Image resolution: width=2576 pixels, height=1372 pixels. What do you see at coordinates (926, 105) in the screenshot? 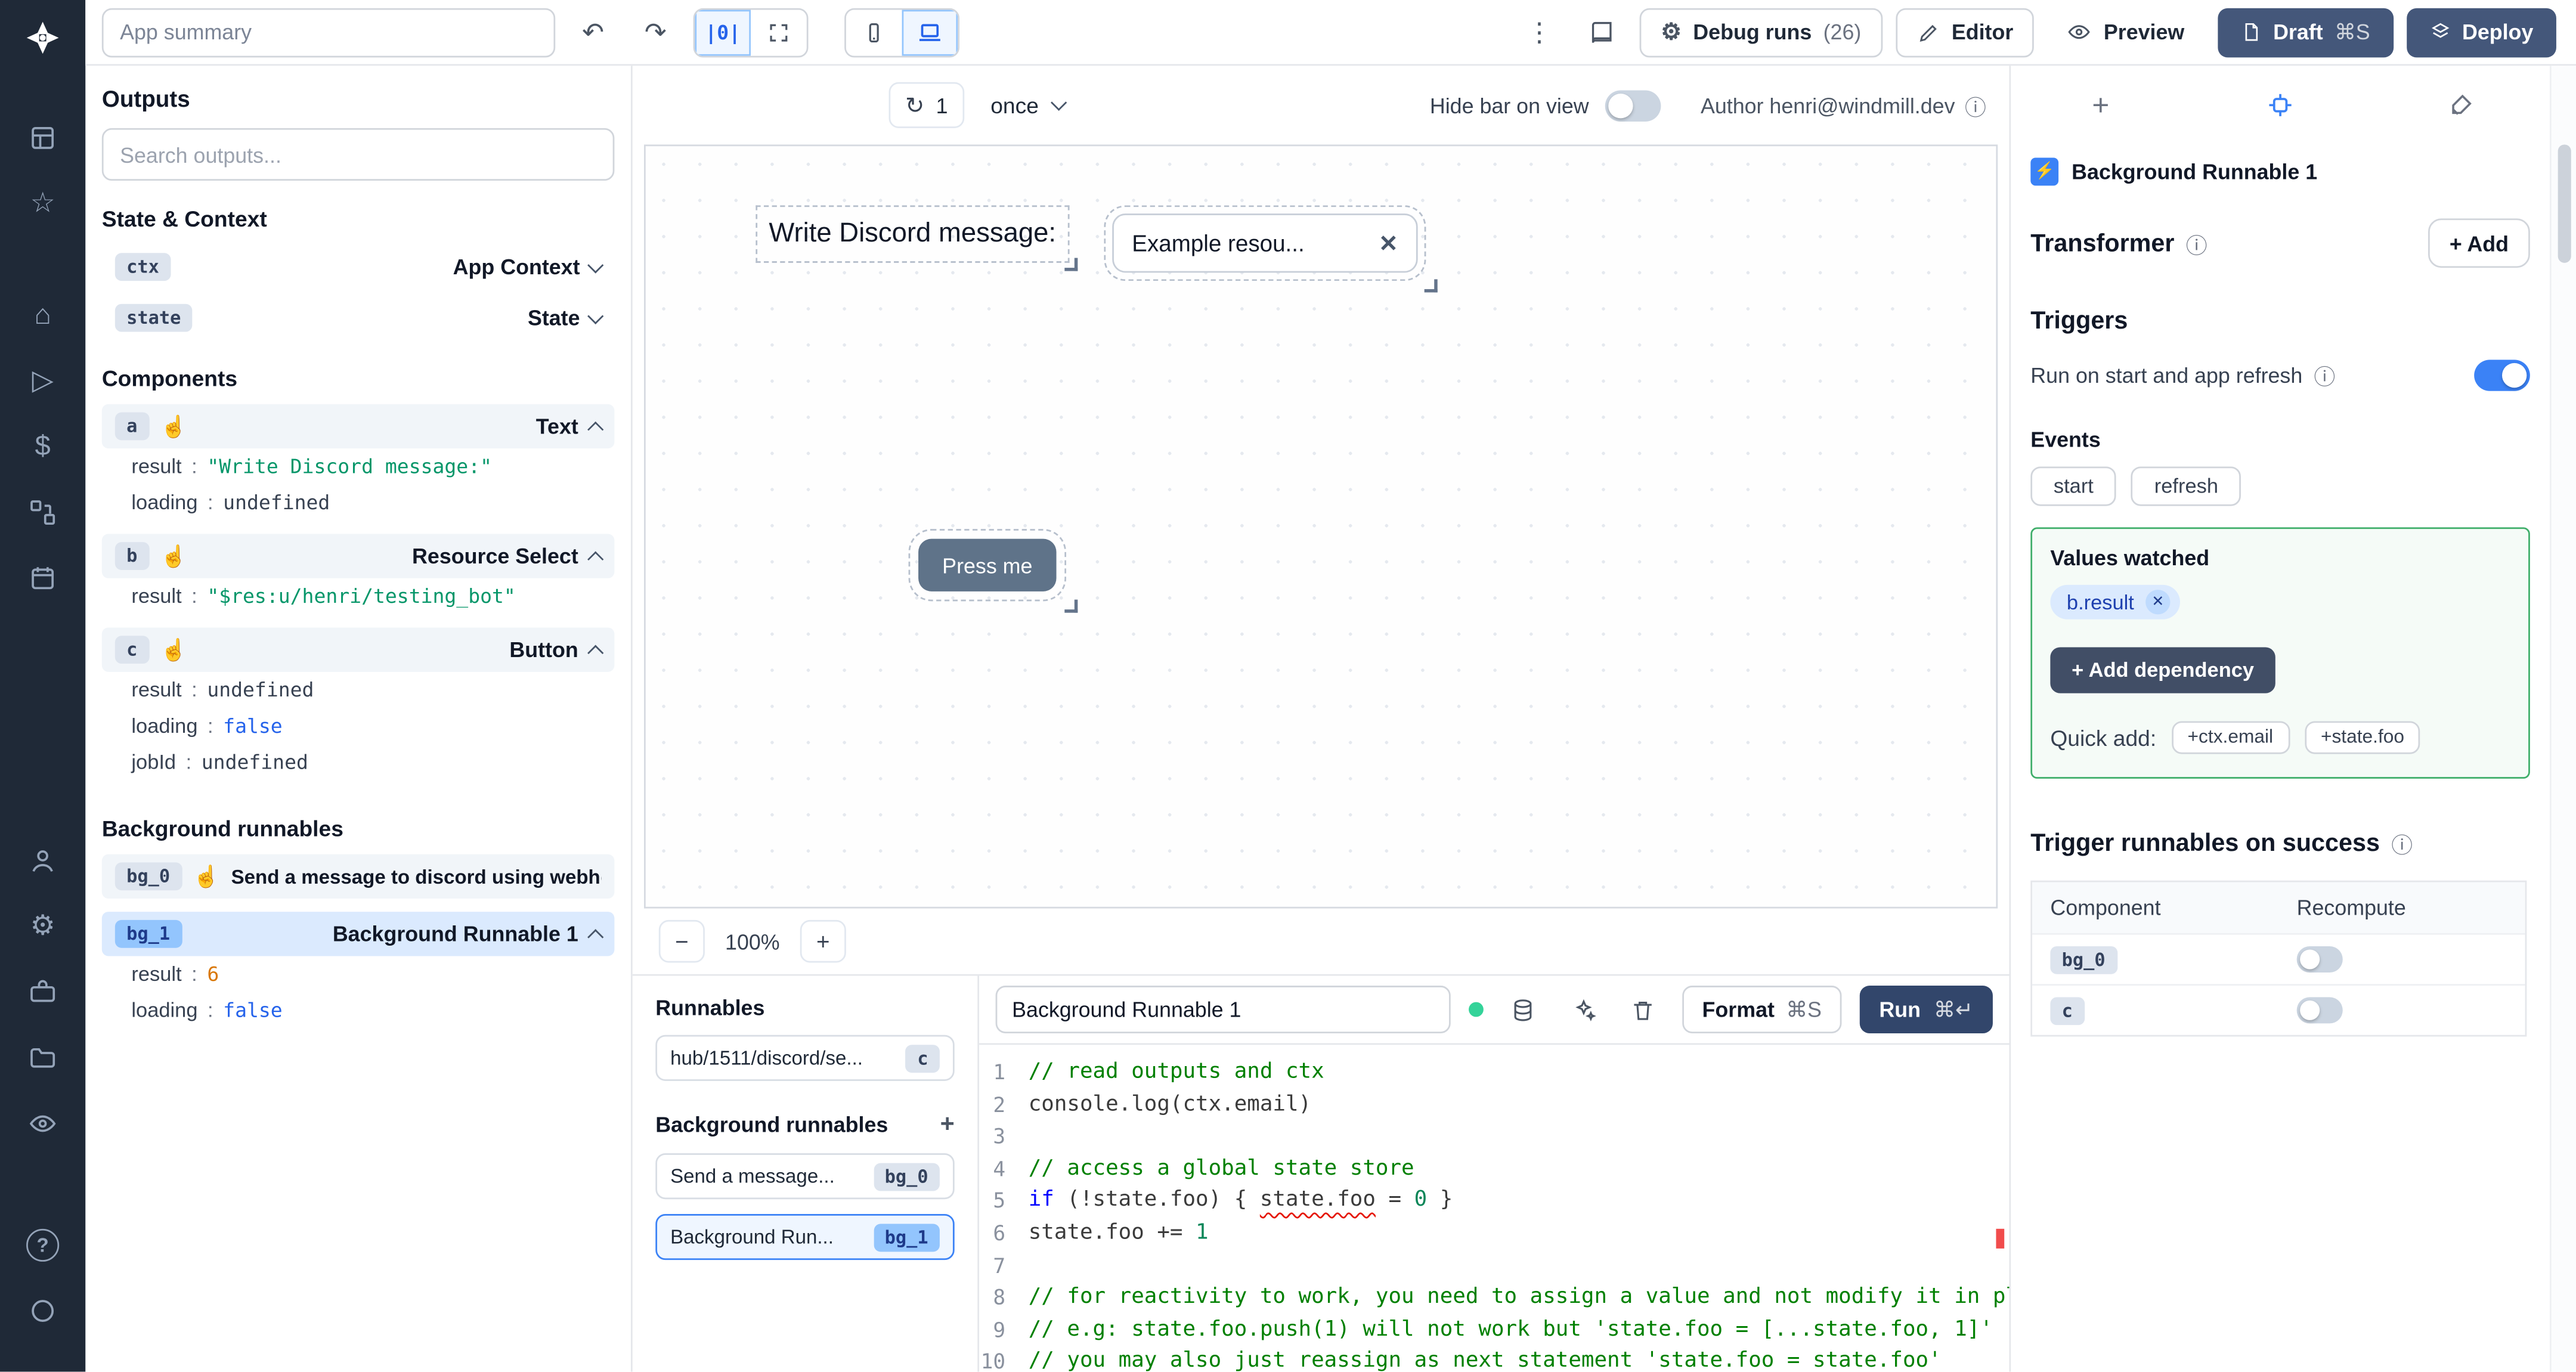
I see `refresh-count-button: ↻ 1` at bounding box center [926, 105].